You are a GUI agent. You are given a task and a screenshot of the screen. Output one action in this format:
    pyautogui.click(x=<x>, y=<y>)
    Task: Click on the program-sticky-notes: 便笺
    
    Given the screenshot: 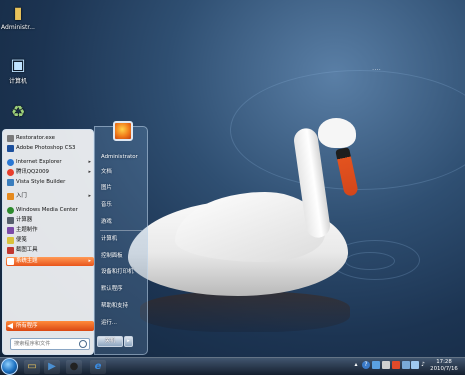 What is the action you would take?
    pyautogui.click(x=50, y=240)
    